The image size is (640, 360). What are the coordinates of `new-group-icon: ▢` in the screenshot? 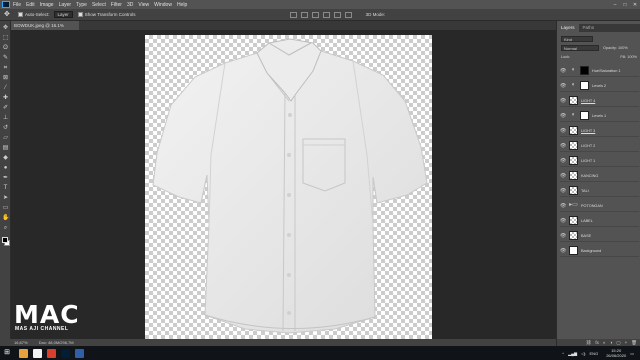 It's located at (618, 343).